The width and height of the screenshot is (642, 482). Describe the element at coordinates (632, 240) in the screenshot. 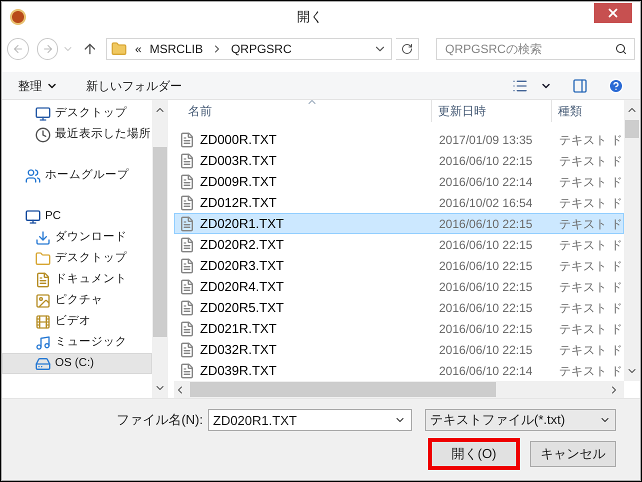

I see `list-scrollbar` at that location.